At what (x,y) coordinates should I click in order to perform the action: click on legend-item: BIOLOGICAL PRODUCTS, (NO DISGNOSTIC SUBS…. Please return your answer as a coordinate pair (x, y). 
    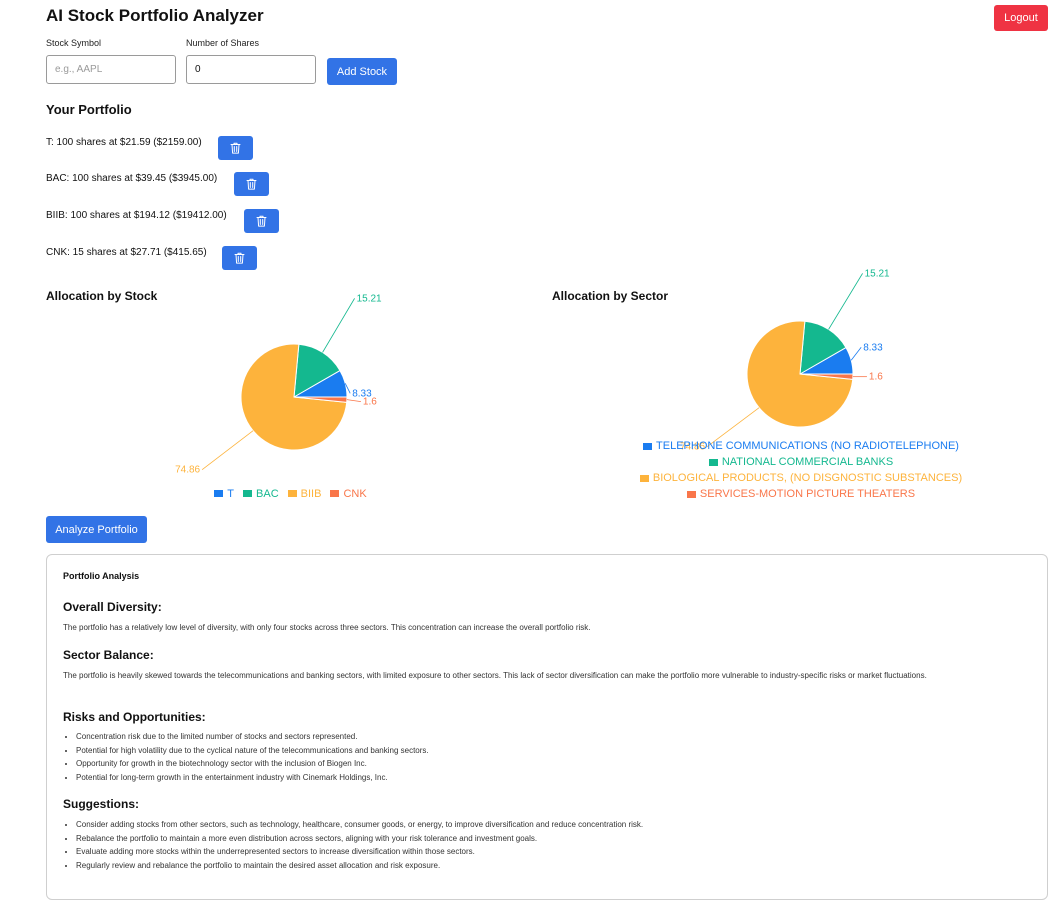
    Looking at the image, I should click on (801, 478).